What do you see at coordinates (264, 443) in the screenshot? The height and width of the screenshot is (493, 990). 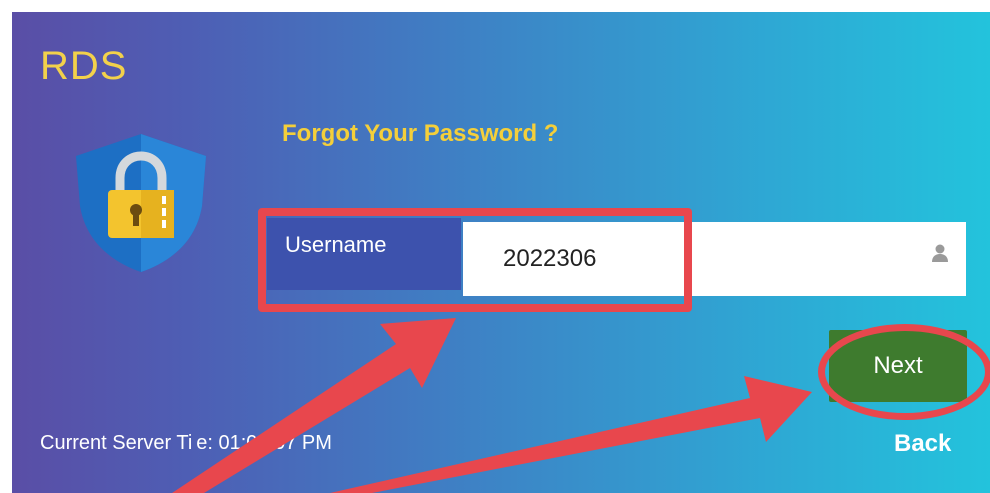 I see `server-time-value: e: 01:03:07 PM` at bounding box center [264, 443].